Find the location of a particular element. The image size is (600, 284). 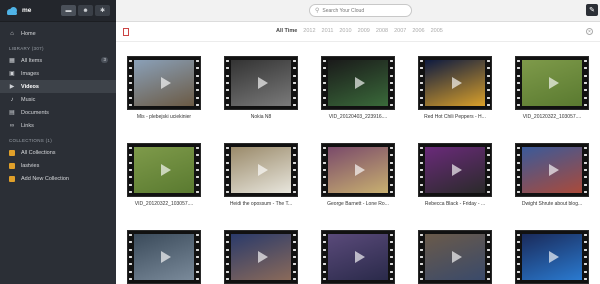

video-tile: Nokia N8 is located at coordinates (261, 88).